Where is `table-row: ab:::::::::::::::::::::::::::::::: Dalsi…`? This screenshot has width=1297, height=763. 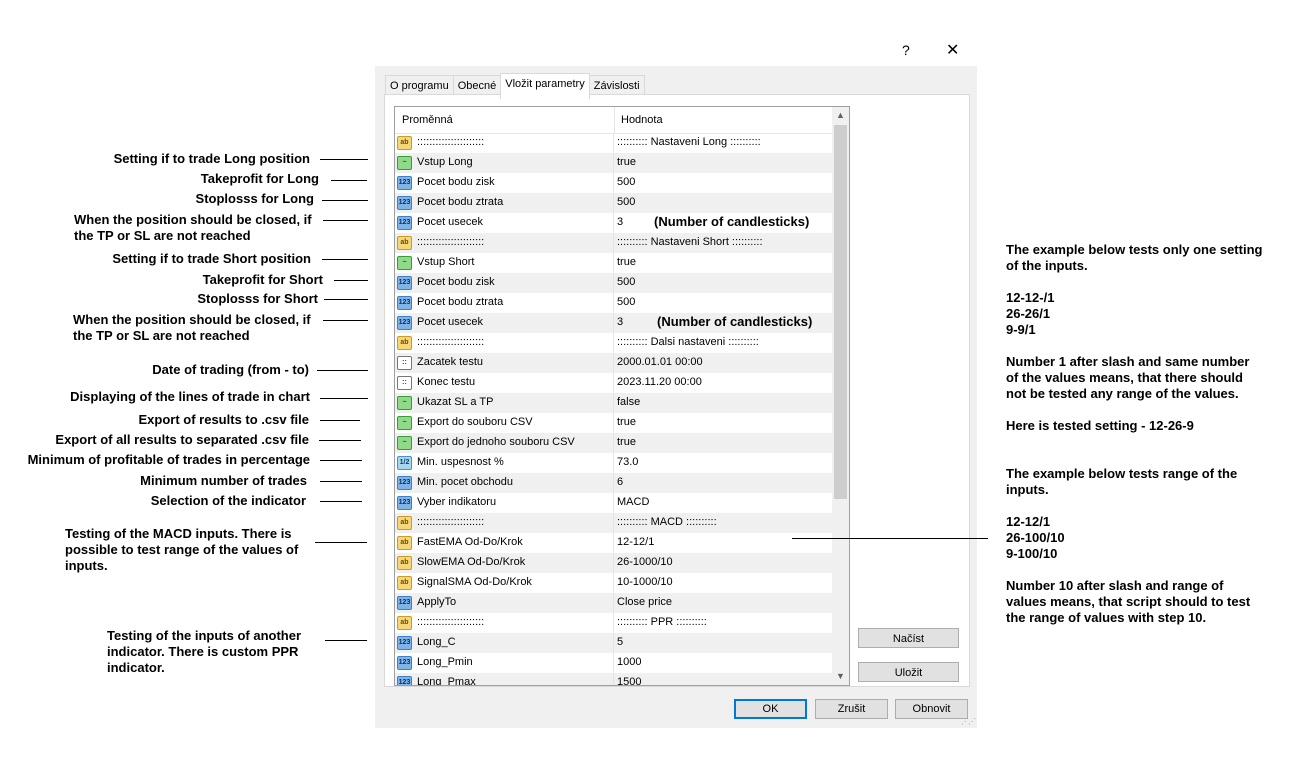
table-row: ab:::::::::::::::::::::::::::::::: Dalsi… is located at coordinates (613, 343).